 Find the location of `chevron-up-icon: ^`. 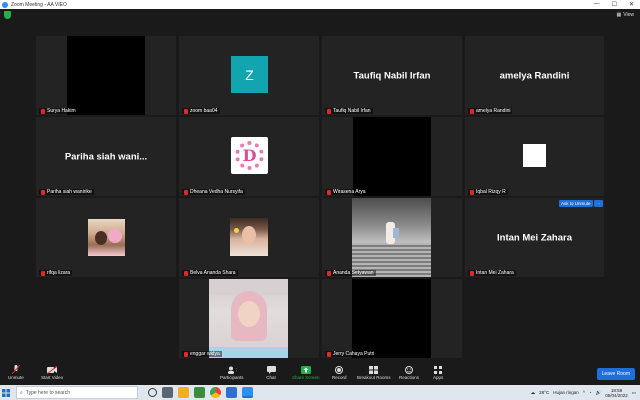

chevron-up-icon: ^ is located at coordinates (584, 392).